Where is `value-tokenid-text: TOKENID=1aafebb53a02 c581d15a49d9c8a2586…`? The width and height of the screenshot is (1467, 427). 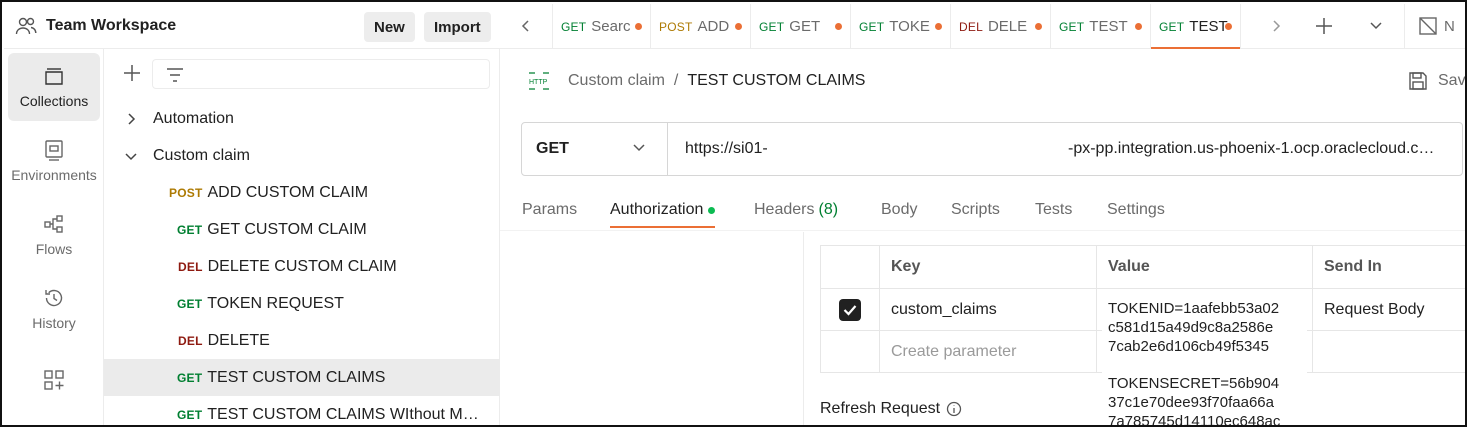 value-tokenid-text: TOKENID=1aafebb53a02 c581d15a49d9c8a2586… is located at coordinates (1204, 327).